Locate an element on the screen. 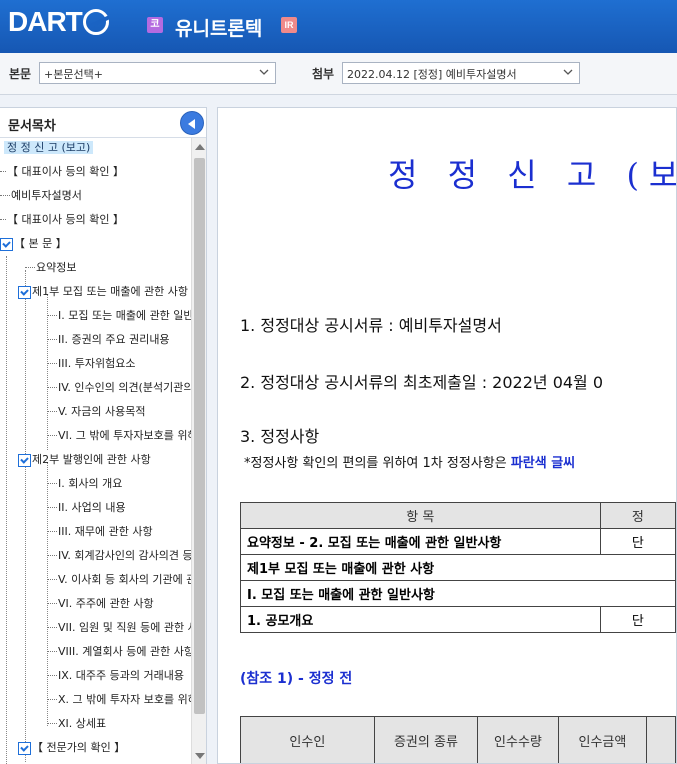 The image size is (677, 764). doc-item-2: 2. 정정대상 공시서류의 최초제출일 : 2022년 04월 0 is located at coordinates (422, 382).